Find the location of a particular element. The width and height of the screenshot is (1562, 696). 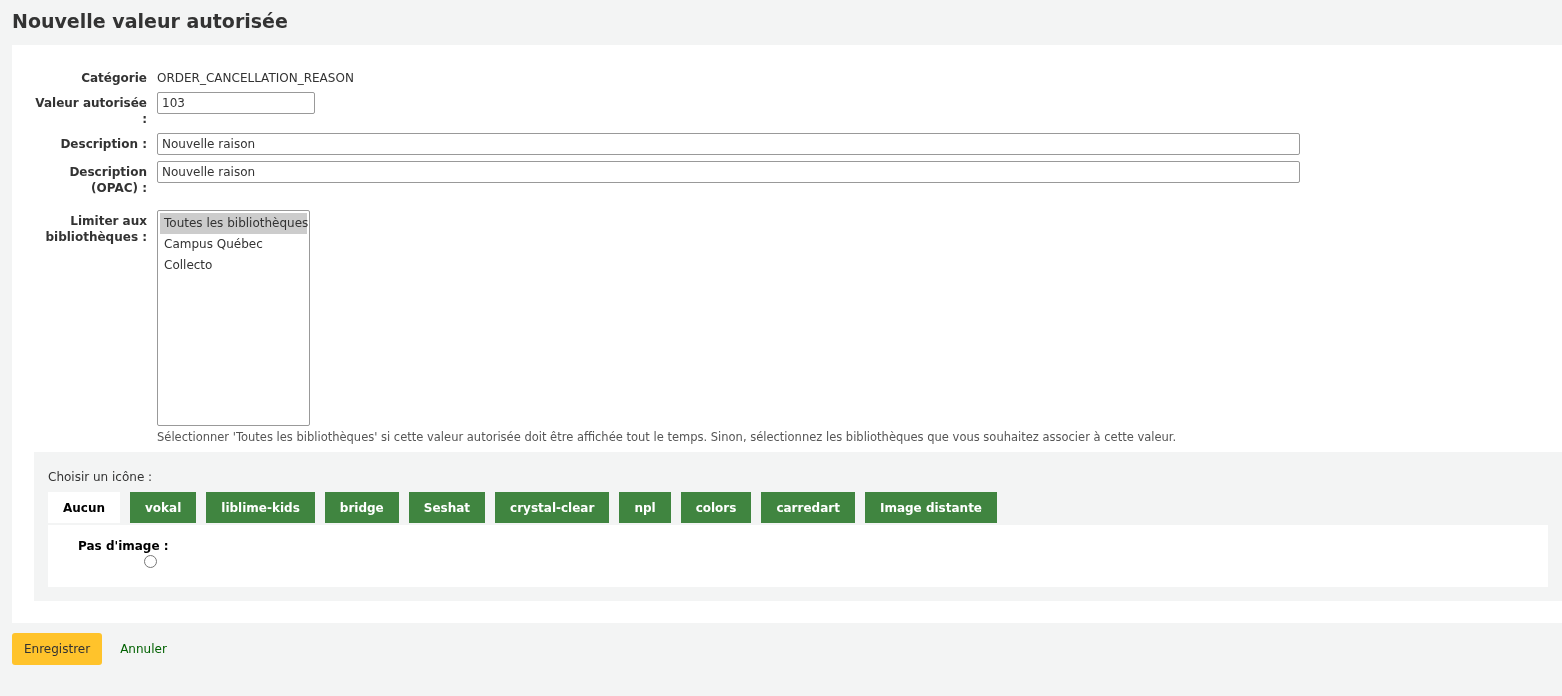

field-label: Limiter aux bibliothèques : is located at coordinates (96, 229).